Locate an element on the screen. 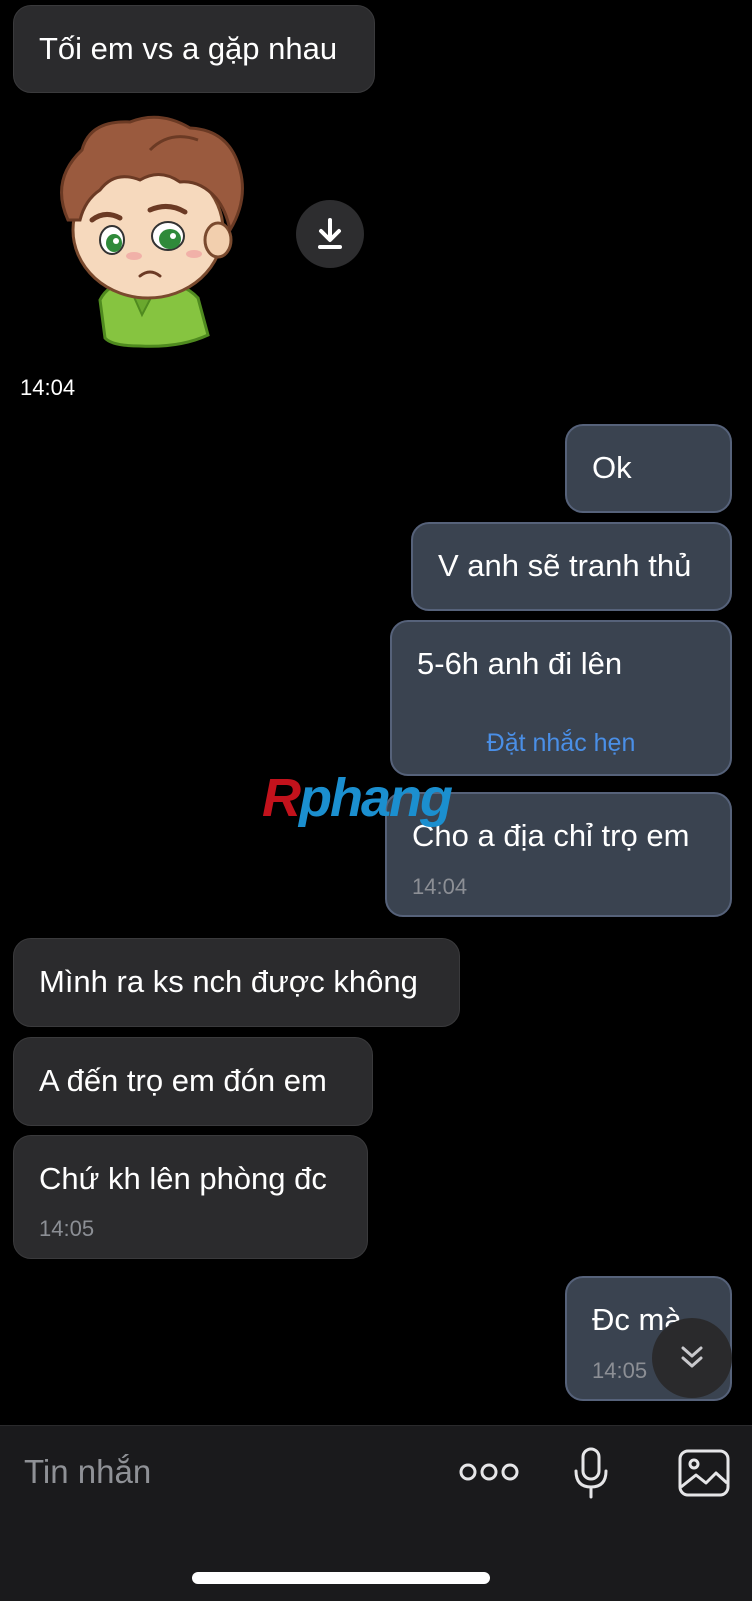 Image resolution: width=752 pixels, height=1601 pixels. message-text: Mình ra ks nch được không is located at coordinates (228, 981).